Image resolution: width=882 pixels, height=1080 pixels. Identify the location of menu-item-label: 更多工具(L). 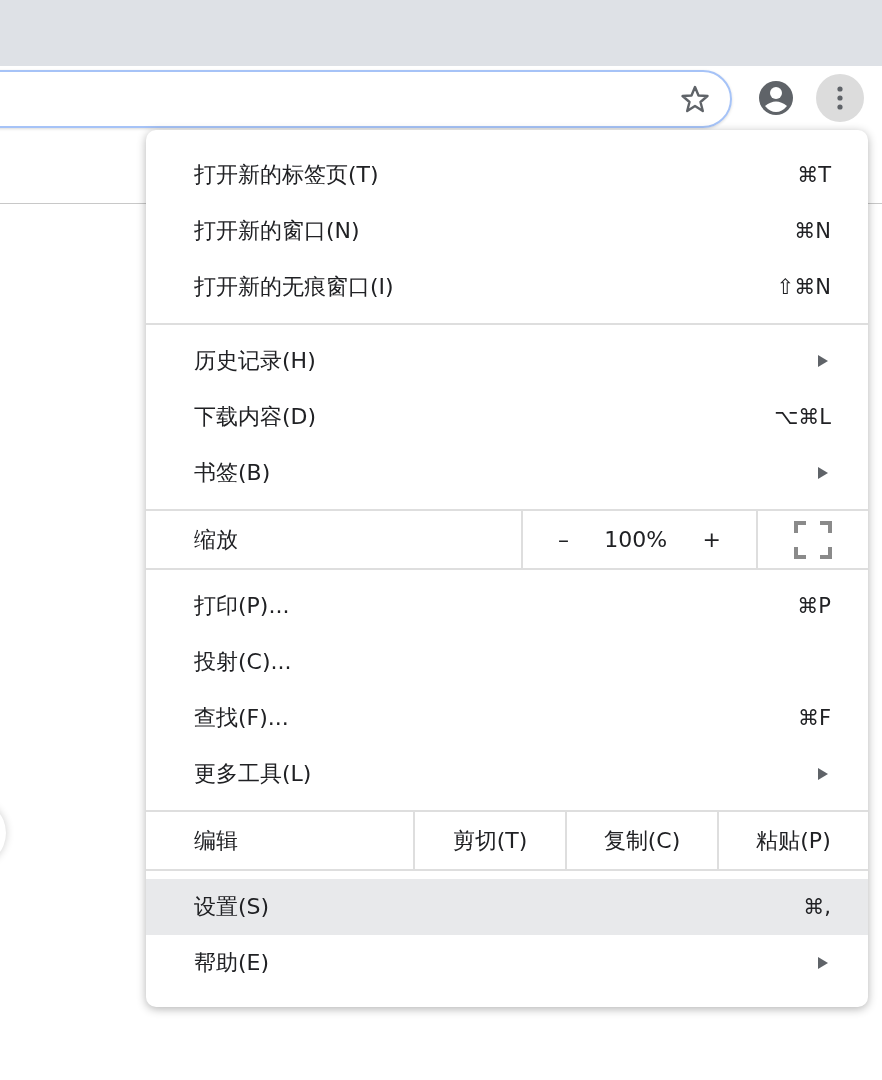
(253, 774).